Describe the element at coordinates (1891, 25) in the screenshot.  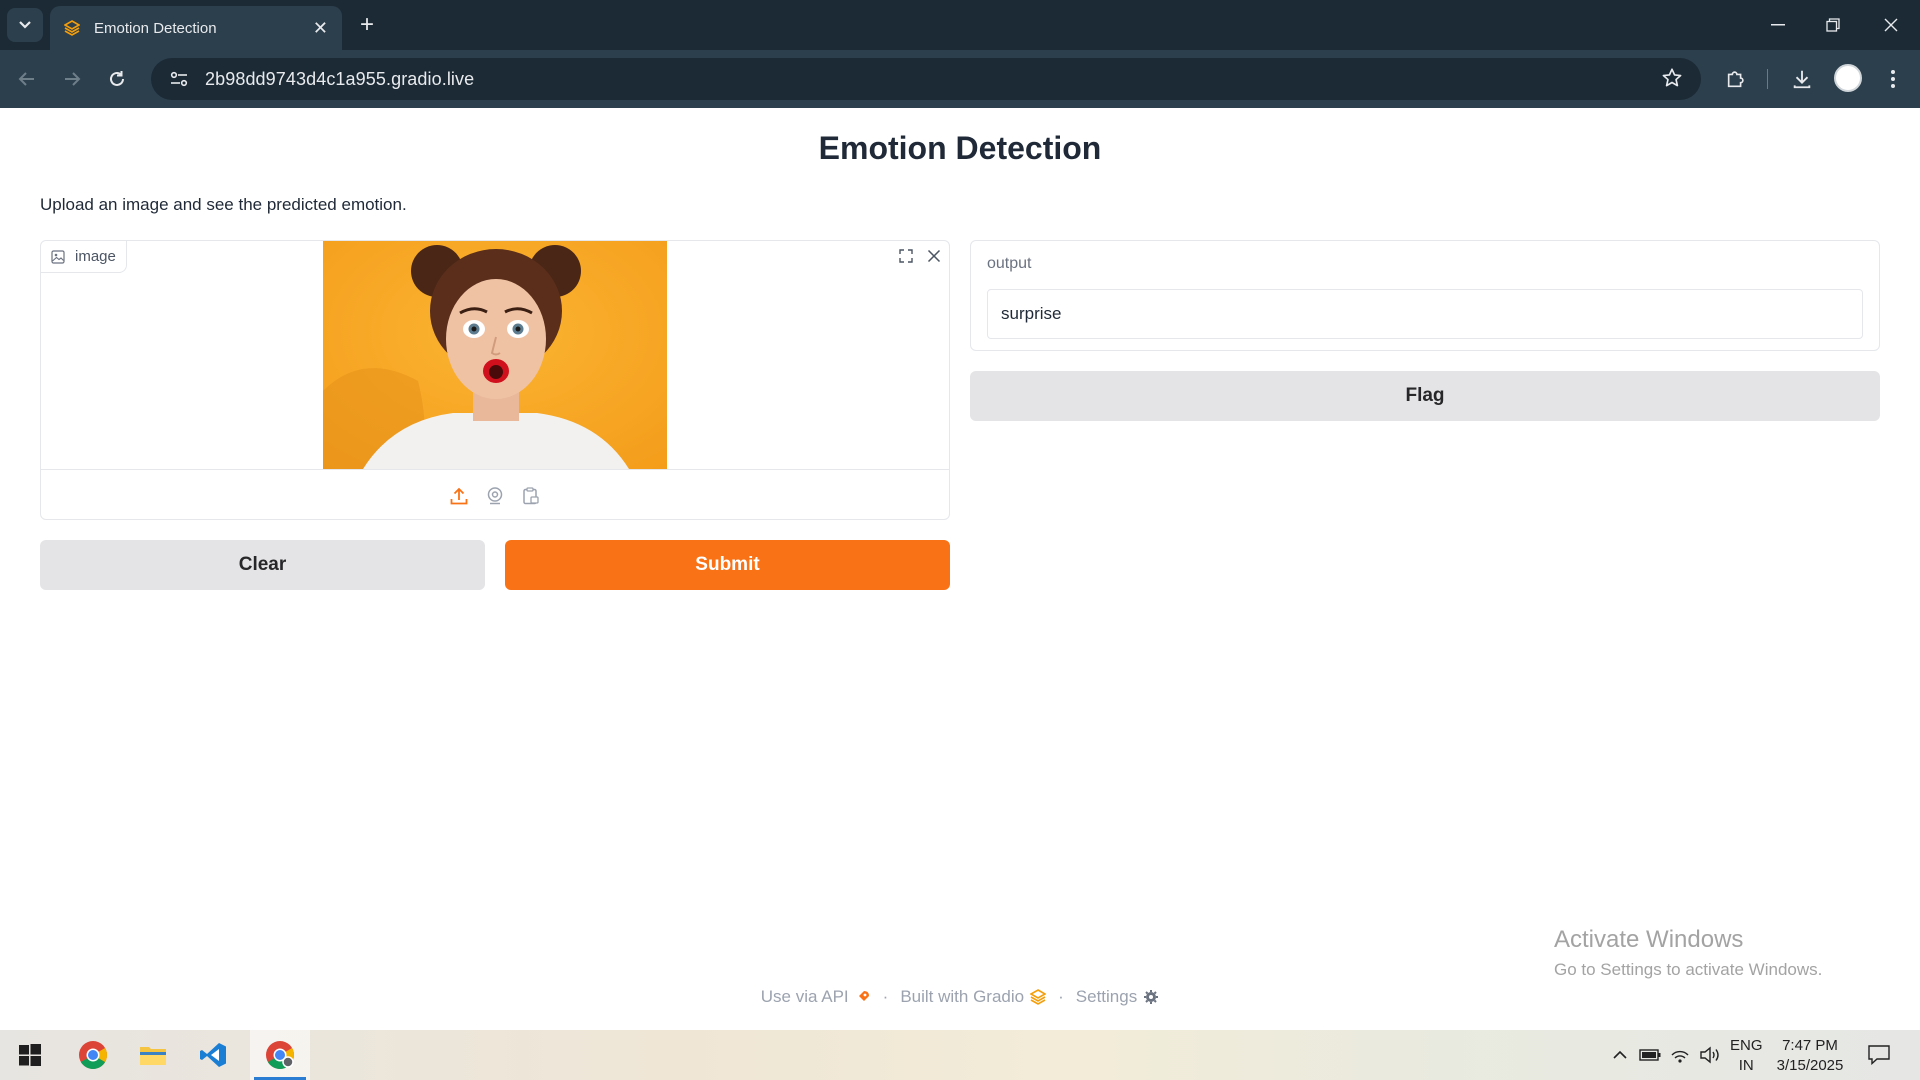
I see `close-window-icon` at that location.